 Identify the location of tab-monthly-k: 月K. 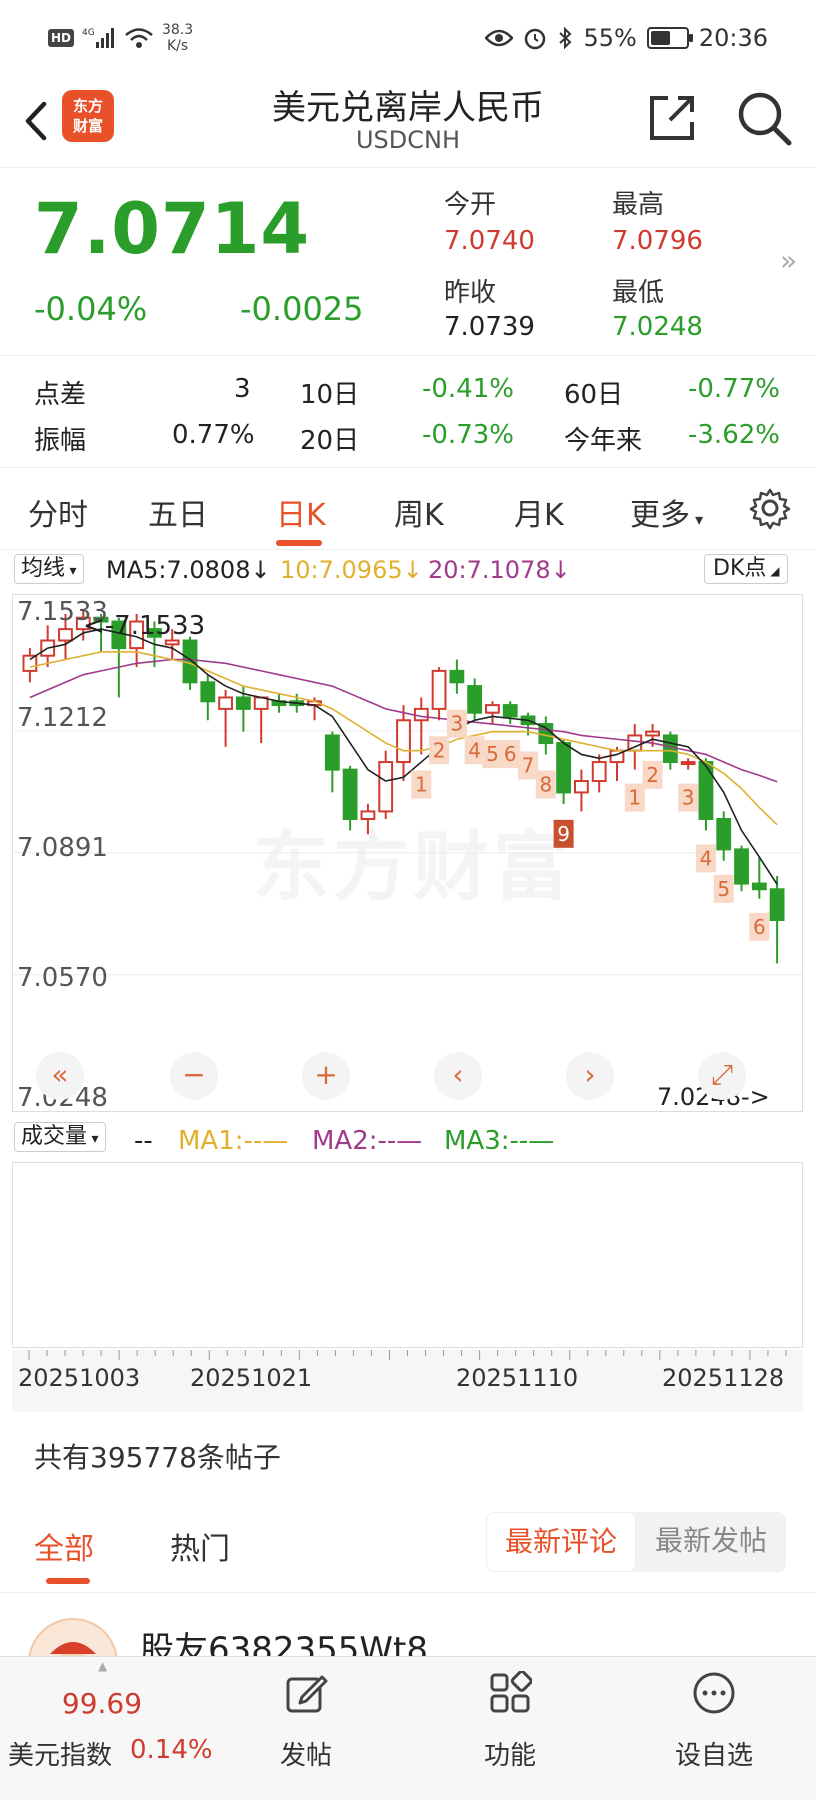
(539, 512).